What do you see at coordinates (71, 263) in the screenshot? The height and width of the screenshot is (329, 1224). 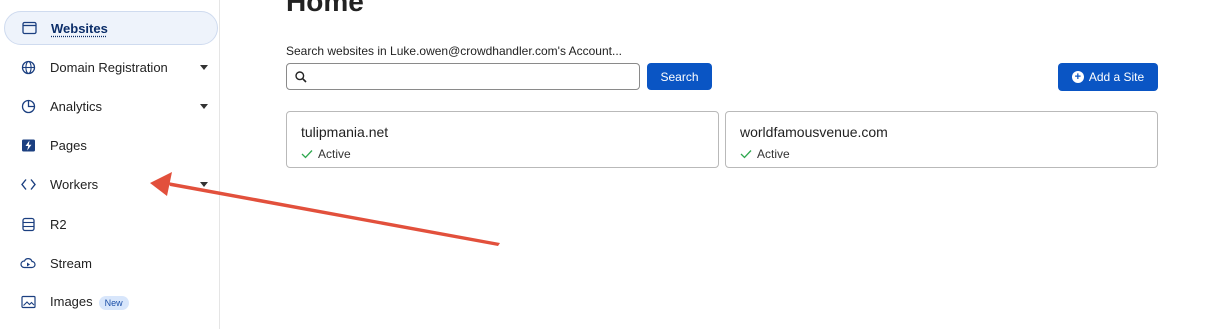 I see `sidebar-item-label: Stream` at bounding box center [71, 263].